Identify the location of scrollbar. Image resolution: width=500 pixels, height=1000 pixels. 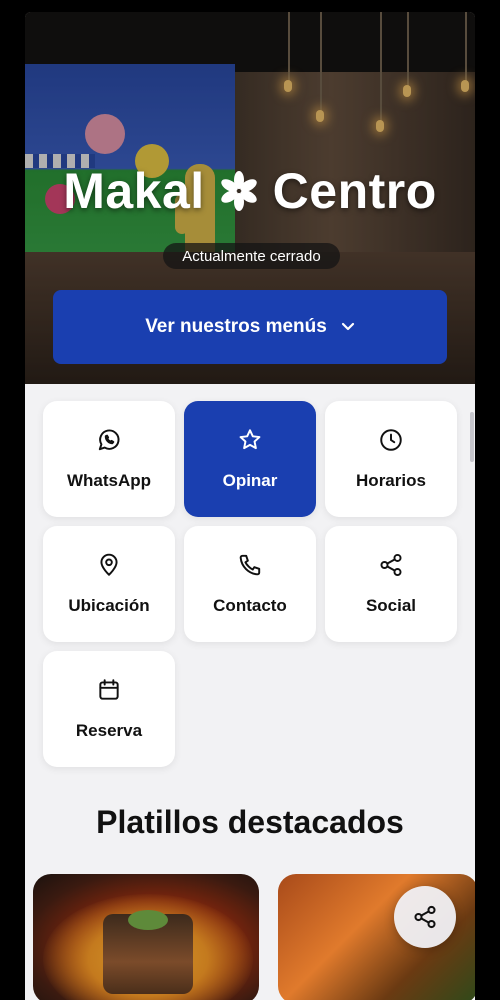
(472, 437).